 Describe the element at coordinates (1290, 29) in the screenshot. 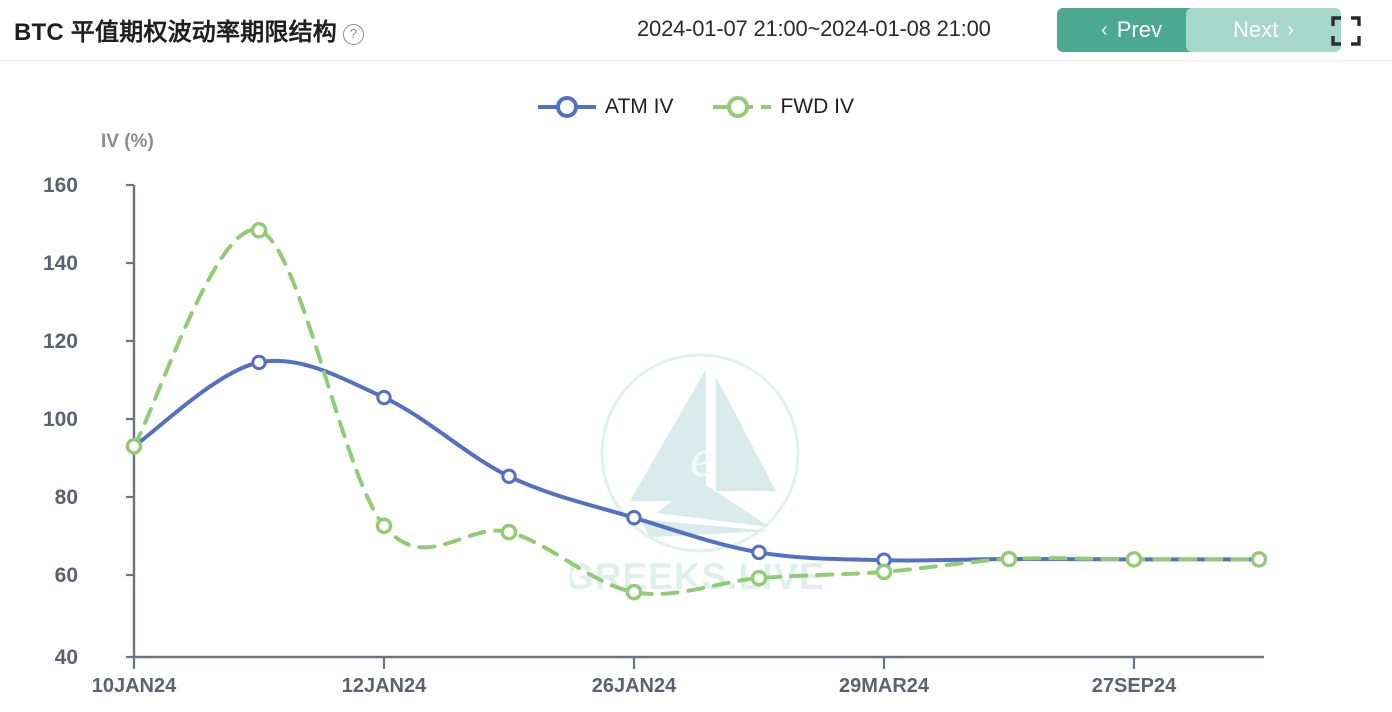

I see `chevron-right-icon: ›` at that location.